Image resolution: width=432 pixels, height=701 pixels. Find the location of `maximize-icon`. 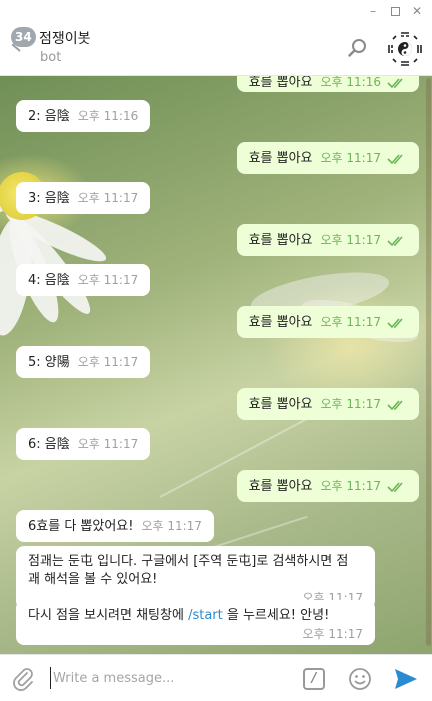

maximize-icon is located at coordinates (395, 11).